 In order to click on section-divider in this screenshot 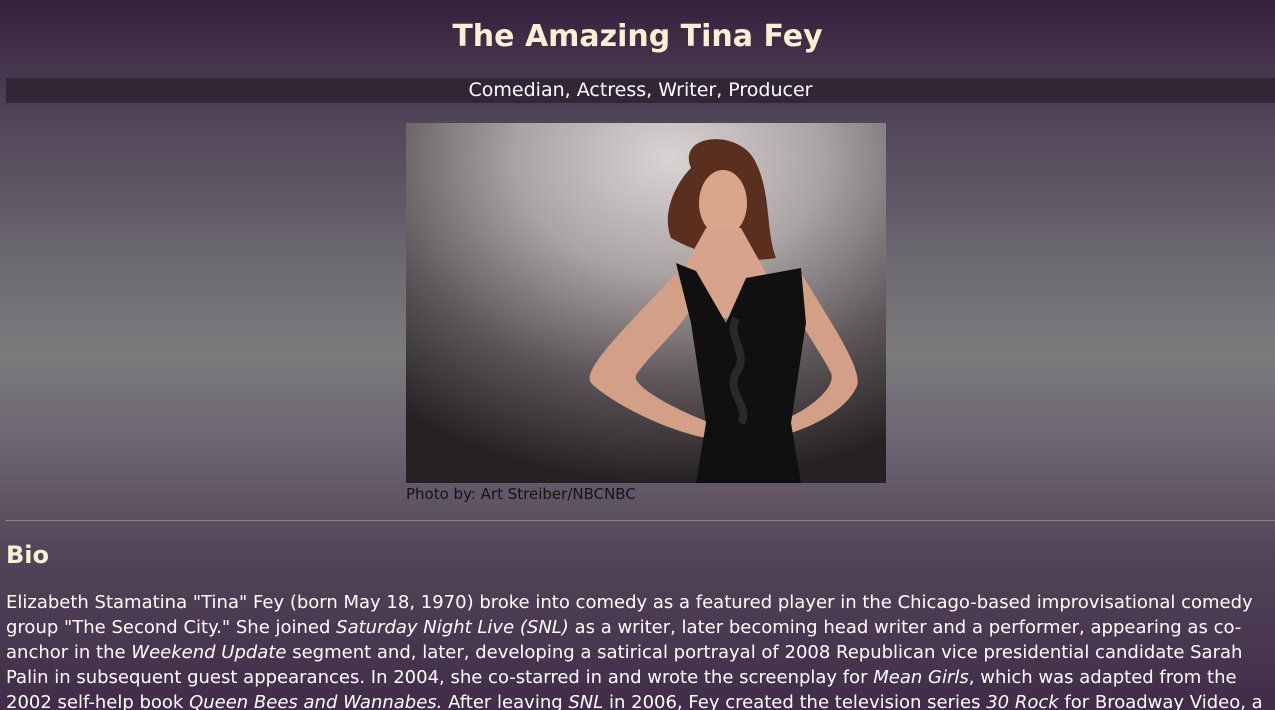, I will do `click(640, 520)`.